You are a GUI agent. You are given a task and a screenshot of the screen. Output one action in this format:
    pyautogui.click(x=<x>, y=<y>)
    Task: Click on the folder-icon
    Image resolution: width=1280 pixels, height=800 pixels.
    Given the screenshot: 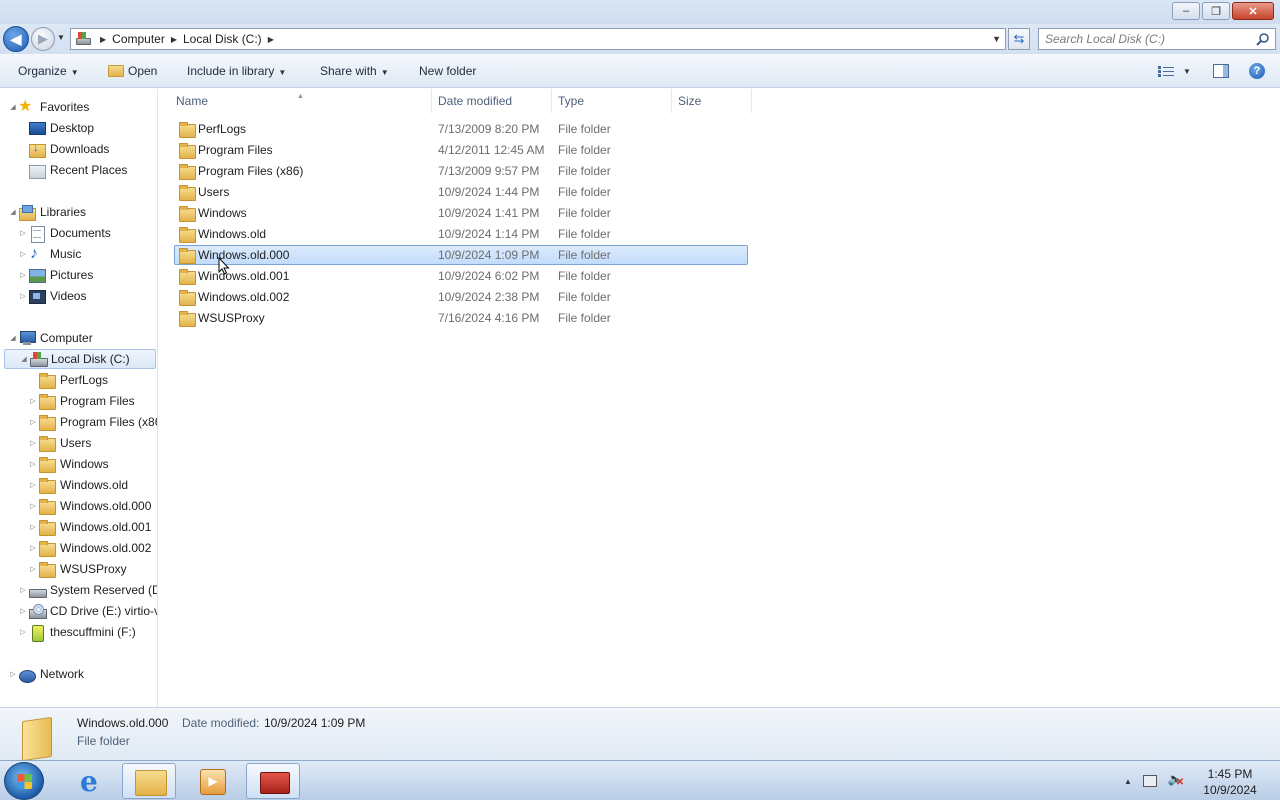 What is the action you would take?
    pyautogui.click(x=187, y=150)
    